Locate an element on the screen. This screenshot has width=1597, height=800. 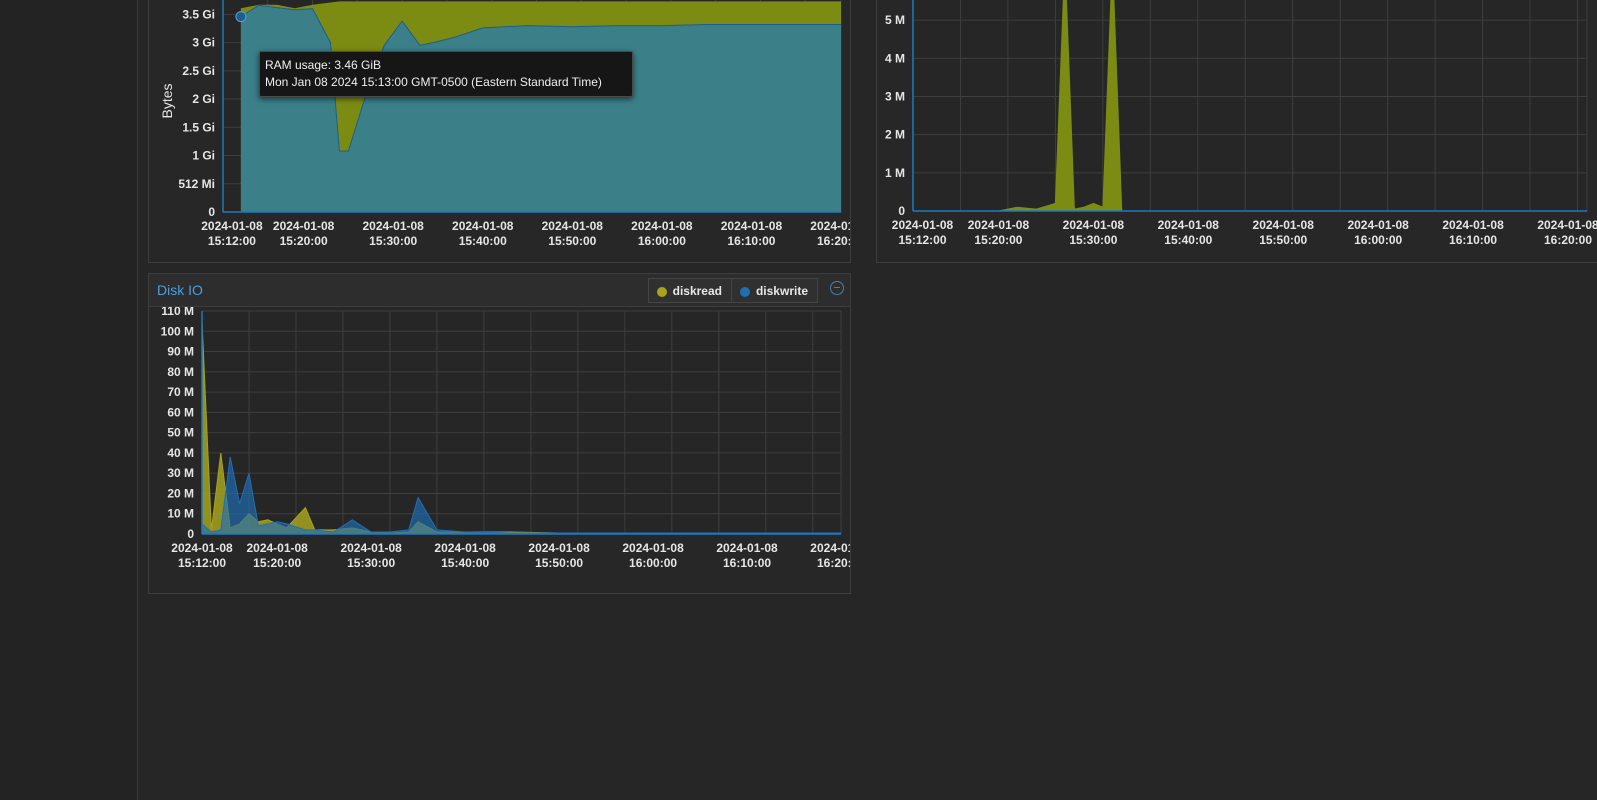
y-axis-label: Bytes is located at coordinates (167, 100).